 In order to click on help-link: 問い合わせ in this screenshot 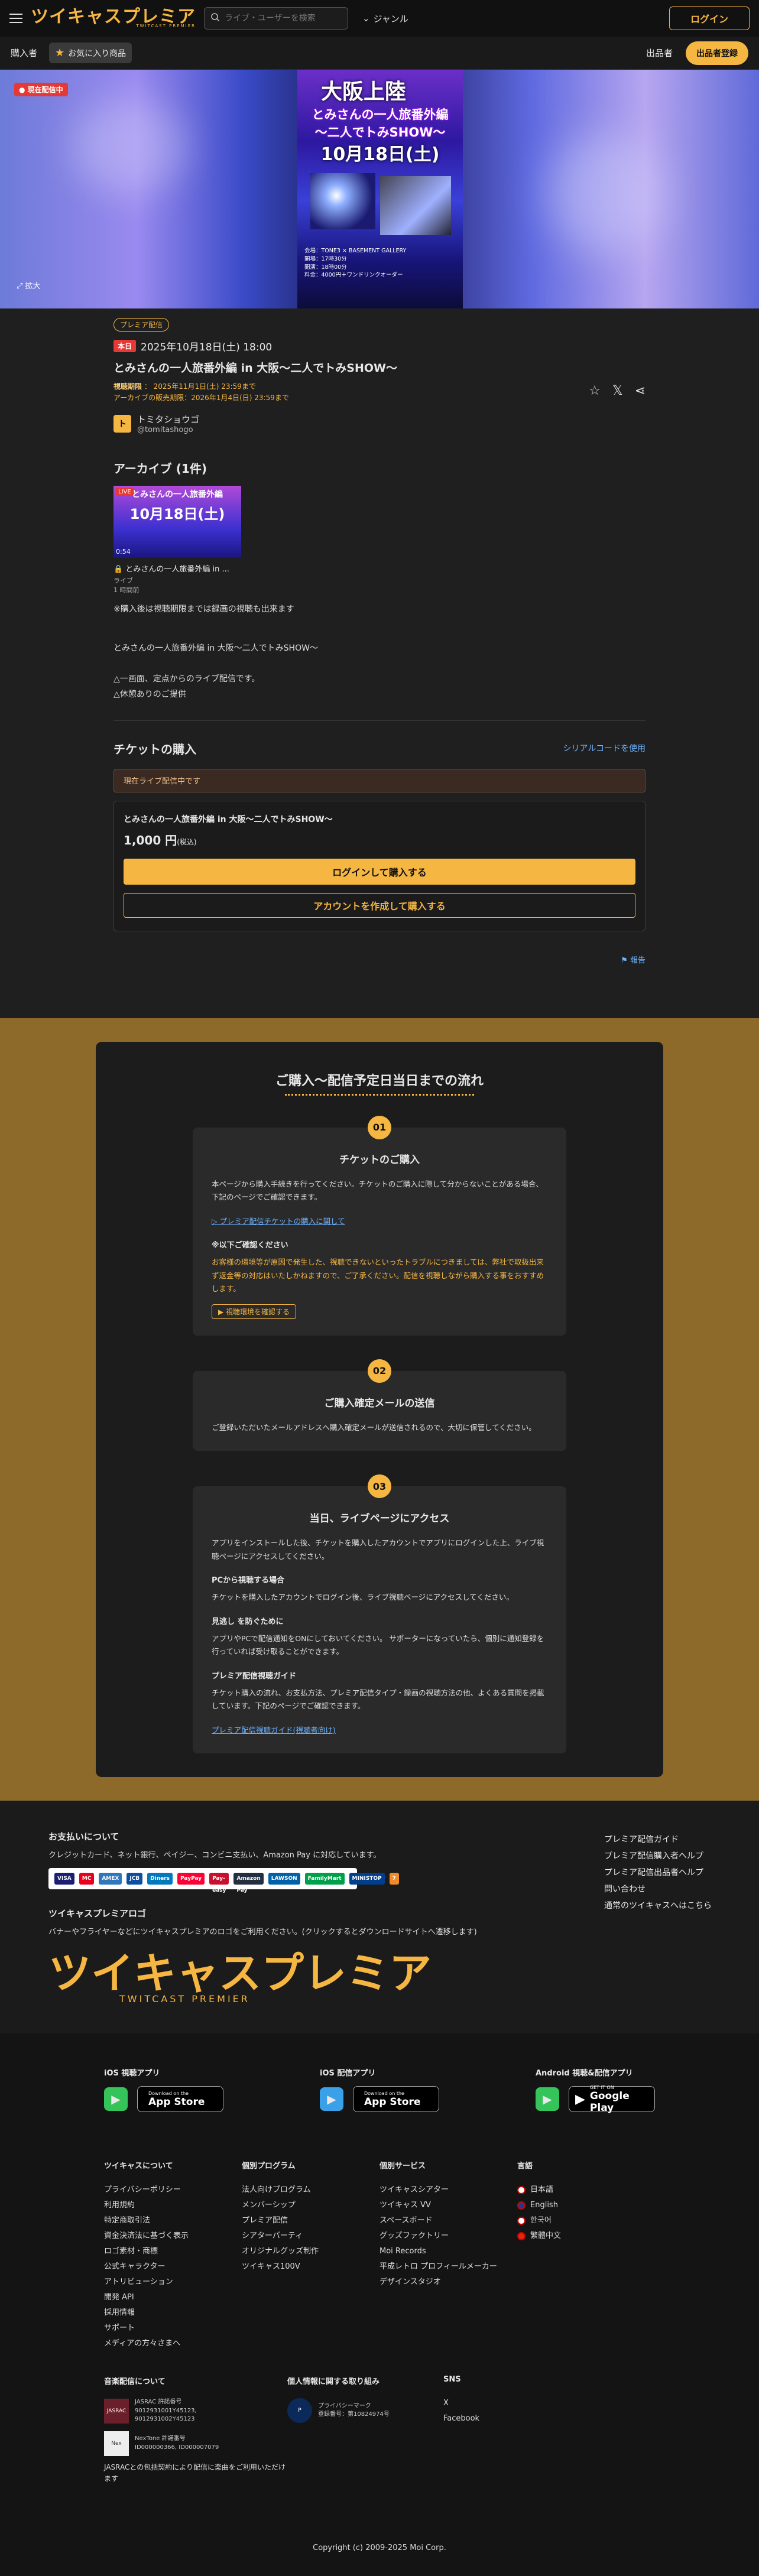, I will do `click(658, 1889)`.